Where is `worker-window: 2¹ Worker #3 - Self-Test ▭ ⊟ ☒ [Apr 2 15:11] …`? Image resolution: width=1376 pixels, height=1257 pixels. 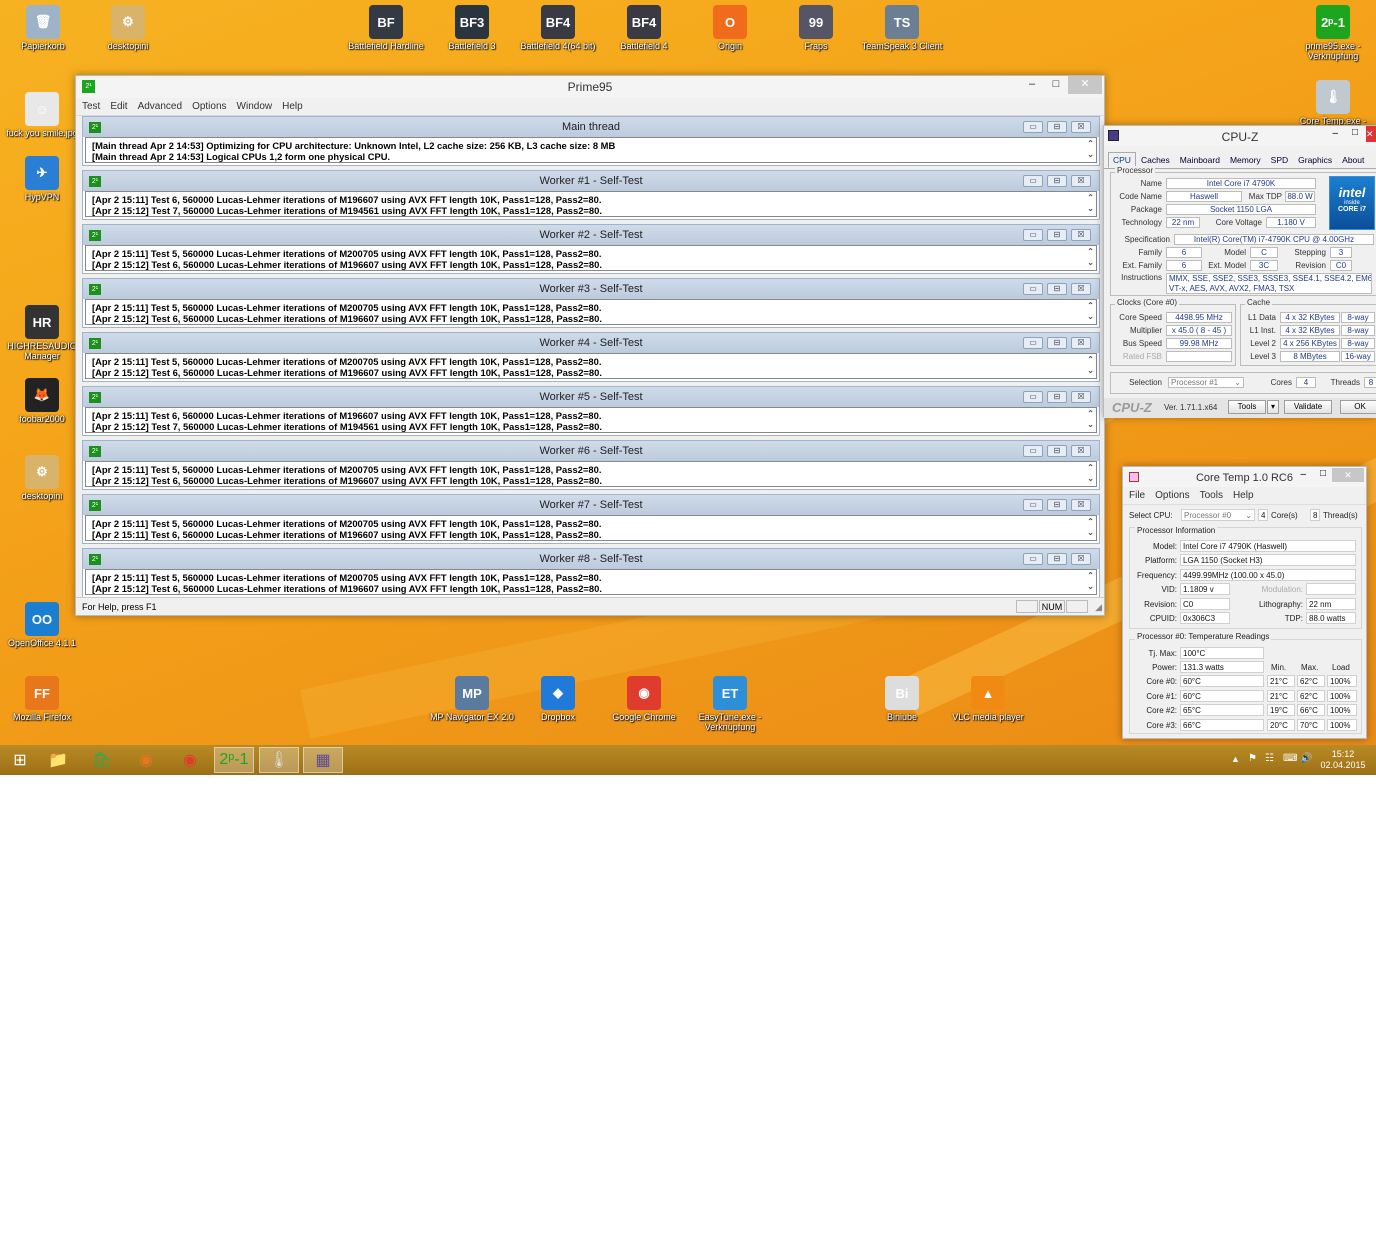
worker-window: 2¹ Worker #3 - Self-Test ▭ ⊟ ☒ [Apr 2 15:11] … is located at coordinates (591, 303).